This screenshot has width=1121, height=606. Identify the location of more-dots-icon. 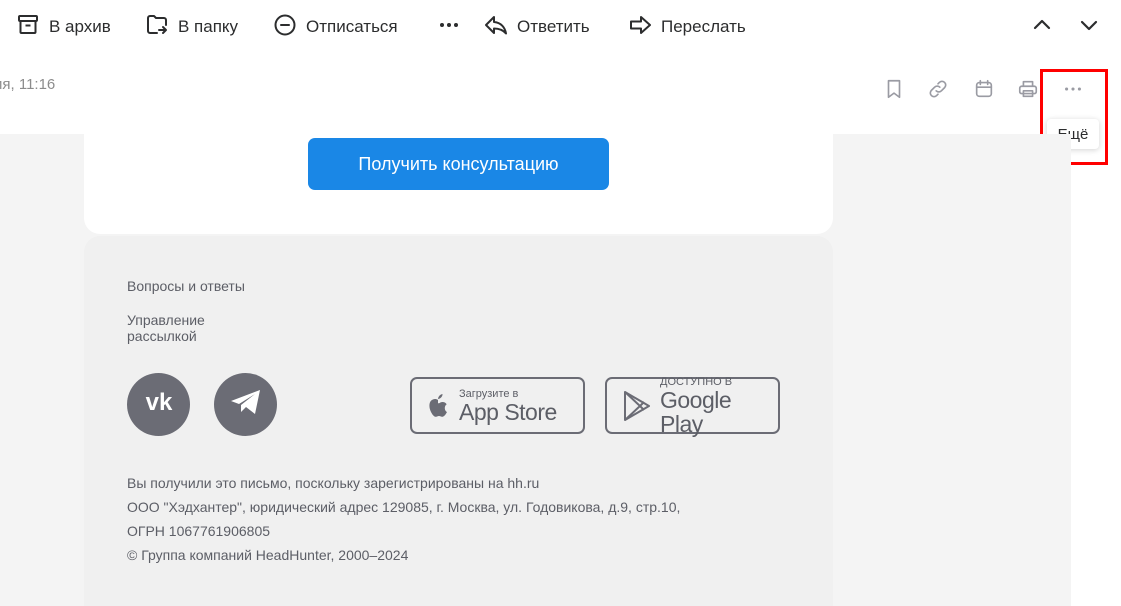
(449, 27).